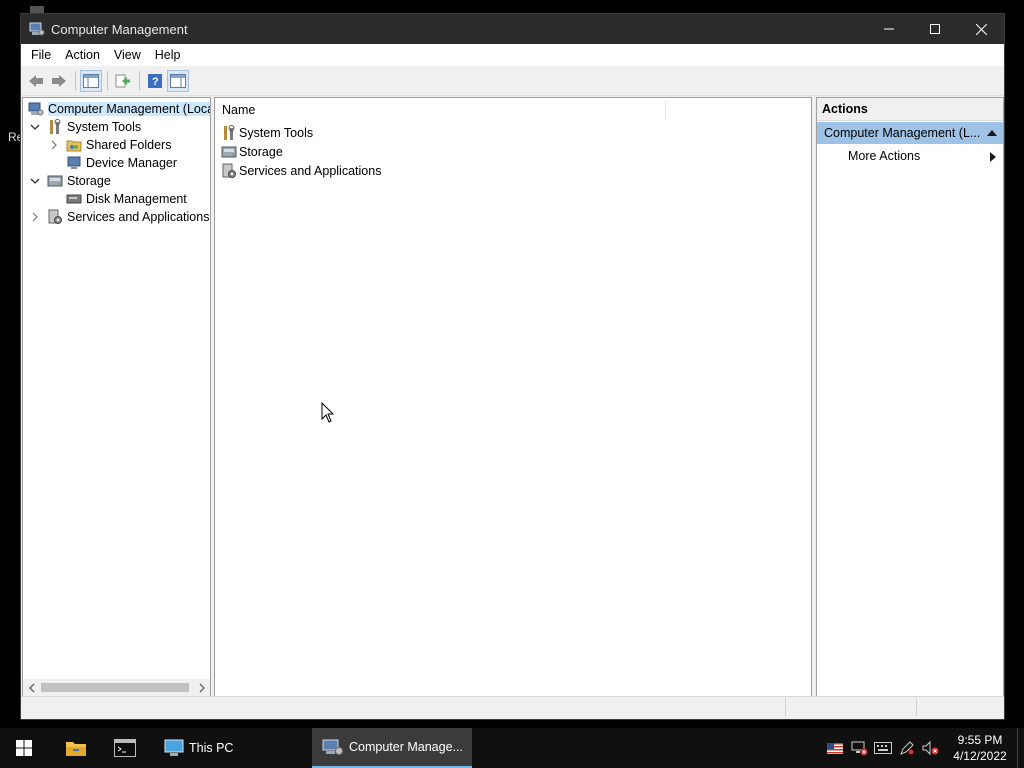 The image size is (1024, 768). I want to click on console-tree-icon, so click(91, 81).